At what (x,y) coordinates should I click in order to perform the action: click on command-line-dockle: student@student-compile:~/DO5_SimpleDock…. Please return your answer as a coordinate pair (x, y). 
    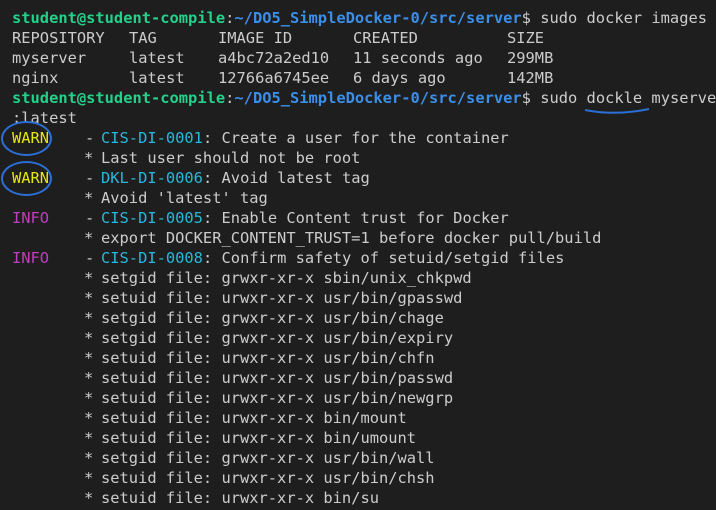
    Looking at the image, I should click on (364, 98).